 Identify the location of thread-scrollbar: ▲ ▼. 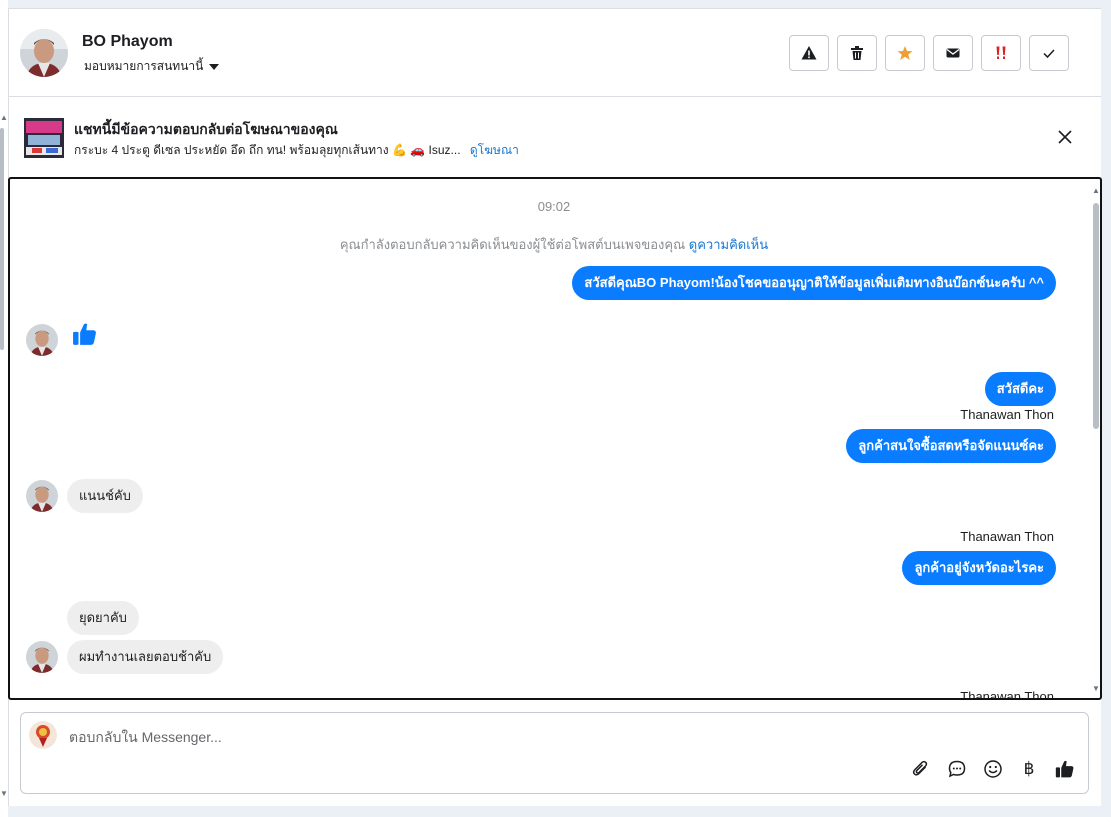
(1096, 440).